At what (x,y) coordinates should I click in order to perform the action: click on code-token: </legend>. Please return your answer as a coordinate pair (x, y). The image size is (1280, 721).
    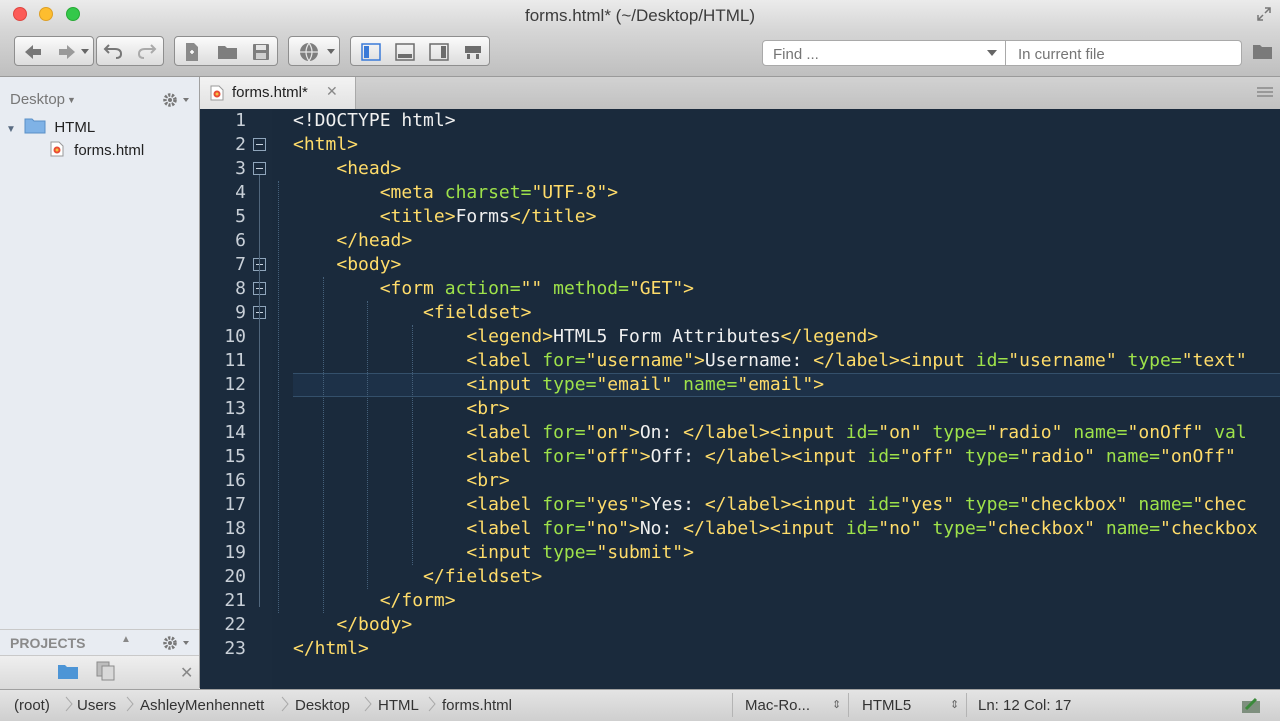
    Looking at the image, I should click on (829, 336).